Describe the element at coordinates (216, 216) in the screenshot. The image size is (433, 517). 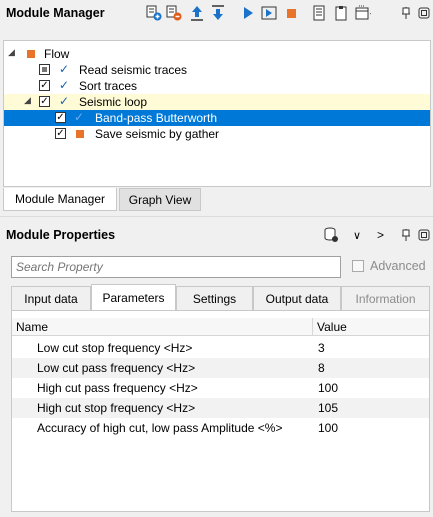
I see `panel-divider` at that location.